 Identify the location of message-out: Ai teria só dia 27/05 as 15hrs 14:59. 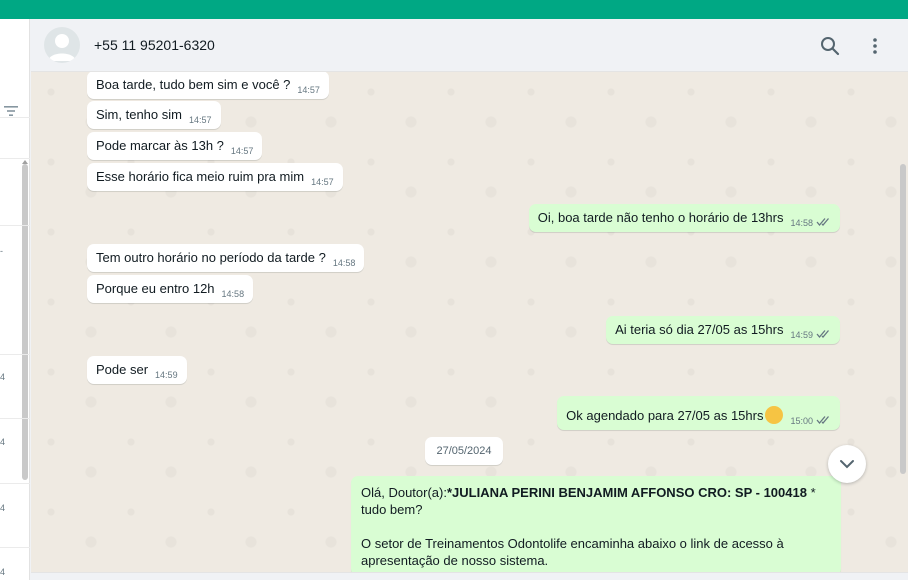
(723, 330).